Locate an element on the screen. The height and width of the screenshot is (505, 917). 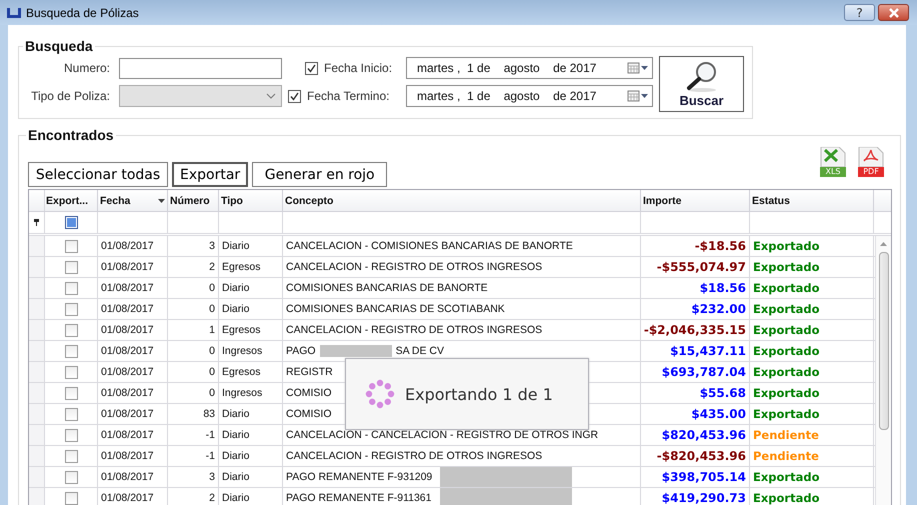
close-button is located at coordinates (893, 12).